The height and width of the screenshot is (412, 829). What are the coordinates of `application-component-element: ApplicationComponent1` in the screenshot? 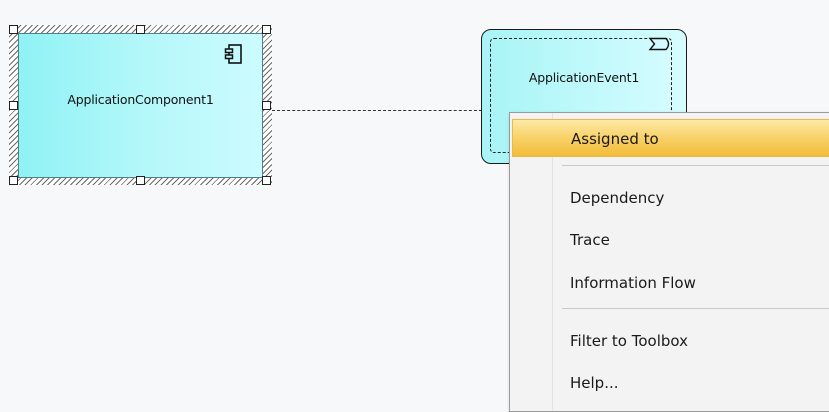 It's located at (140, 105).